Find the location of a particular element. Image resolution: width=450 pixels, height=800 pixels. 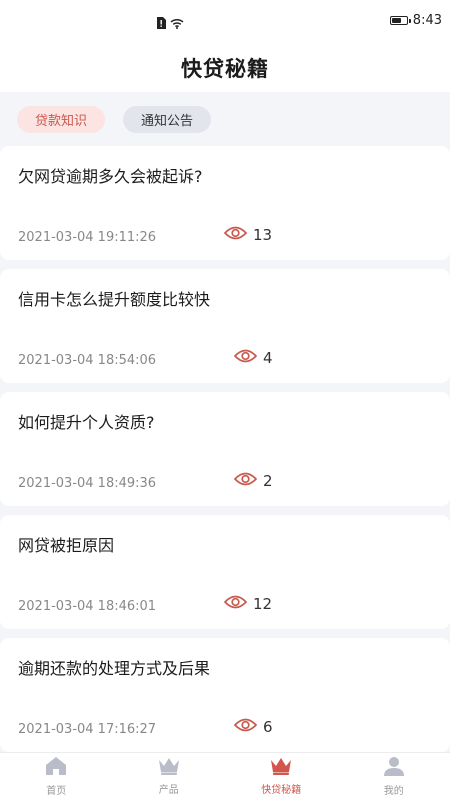

tab-announcements: 通知公告 is located at coordinates (167, 119).